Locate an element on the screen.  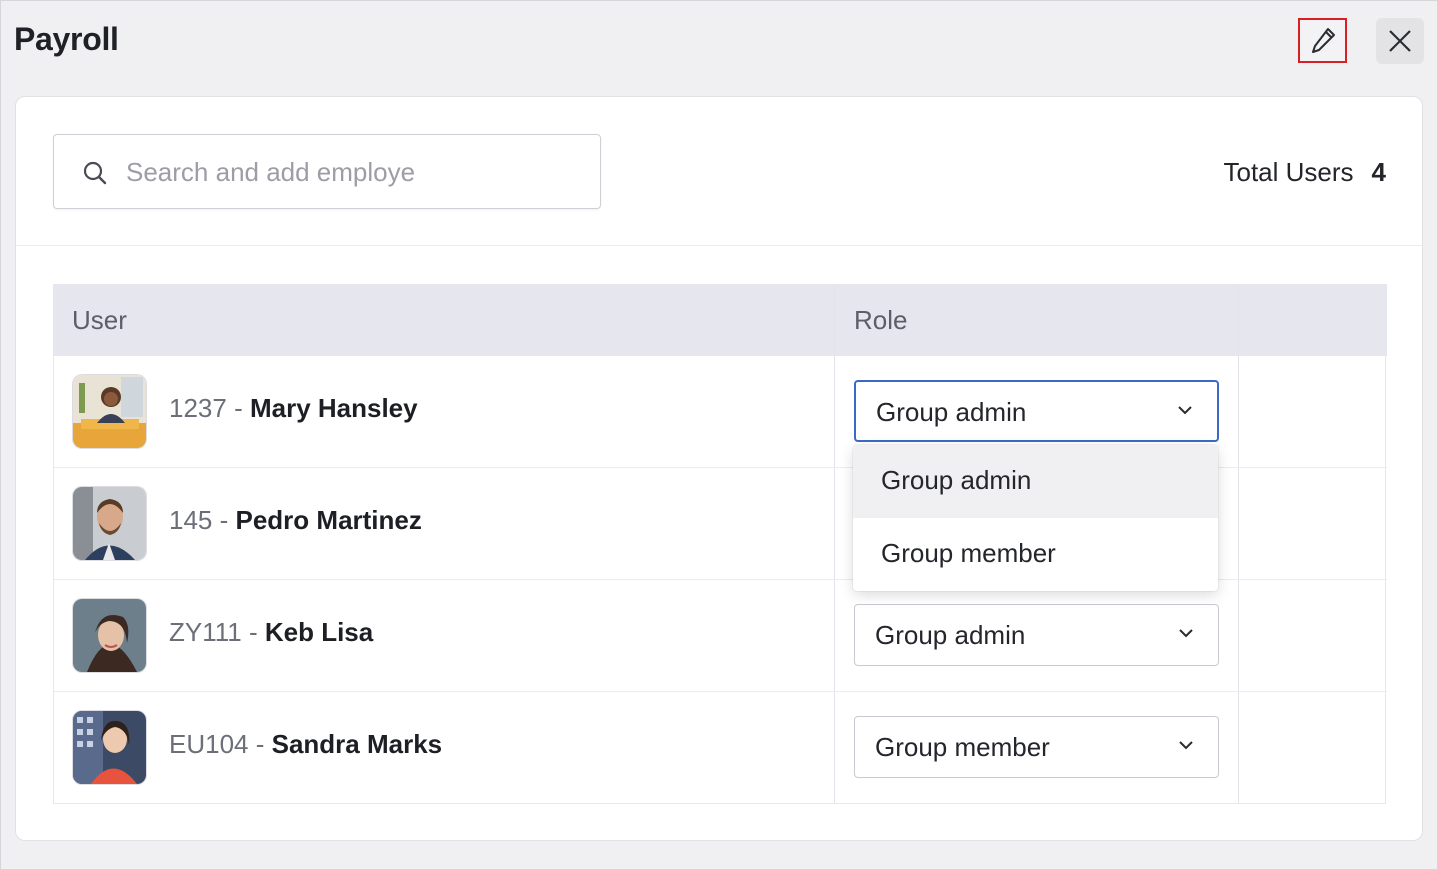
table-row: EU104 - Sandra Marks Group member is located at coordinates (720, 748).